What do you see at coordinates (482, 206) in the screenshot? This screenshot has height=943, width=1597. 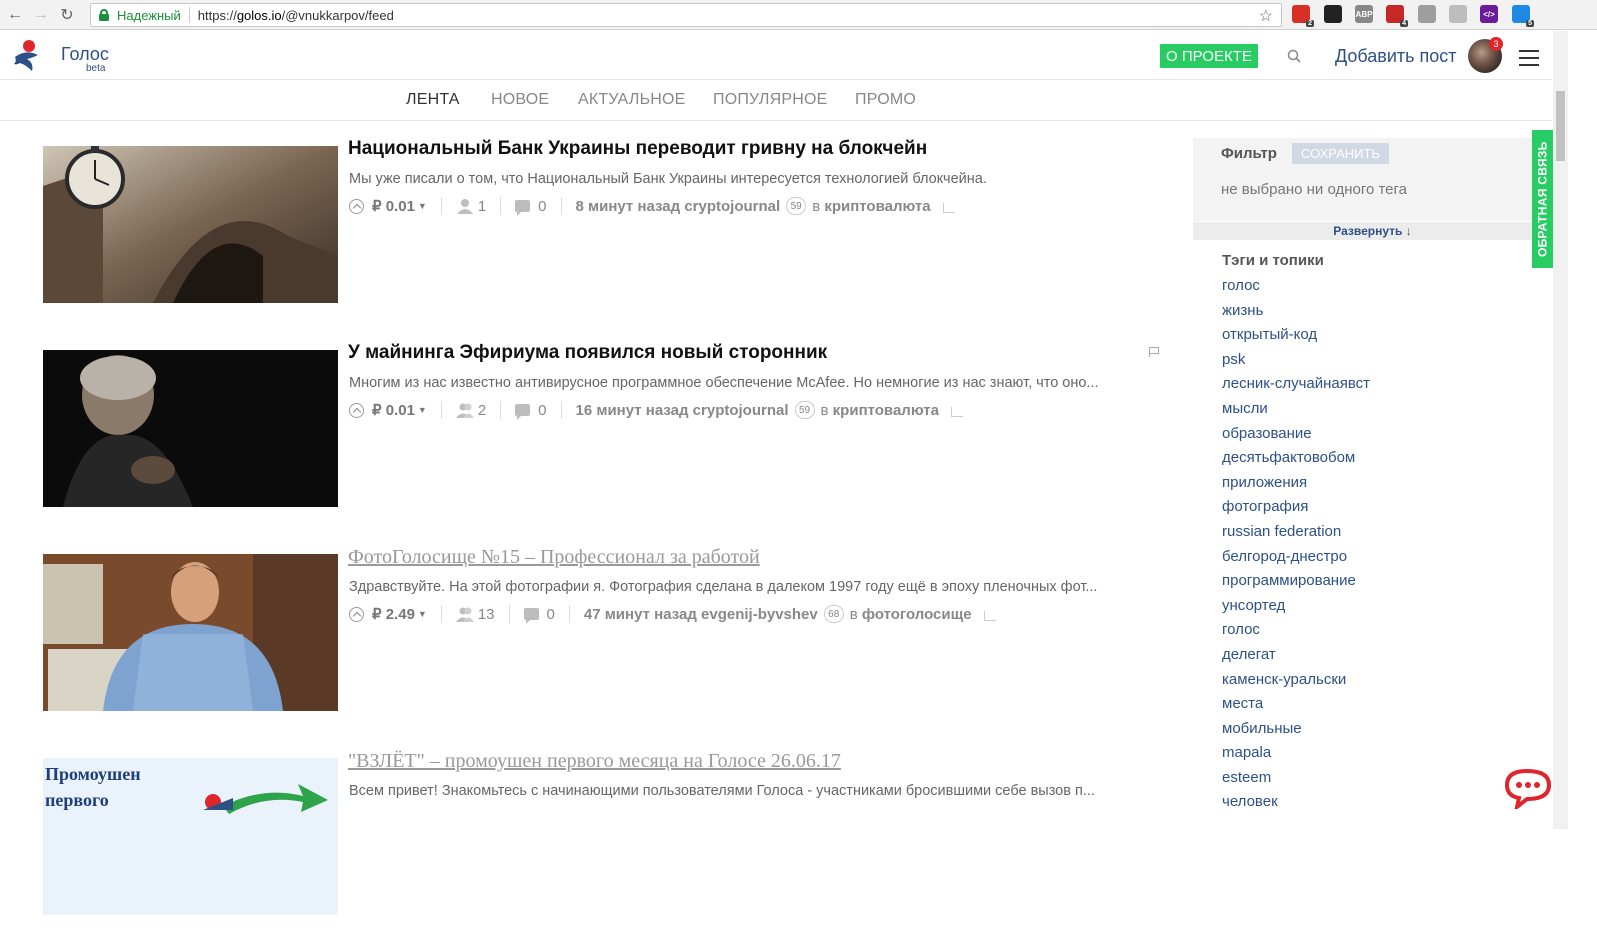 I see `voters-count: 1` at bounding box center [482, 206].